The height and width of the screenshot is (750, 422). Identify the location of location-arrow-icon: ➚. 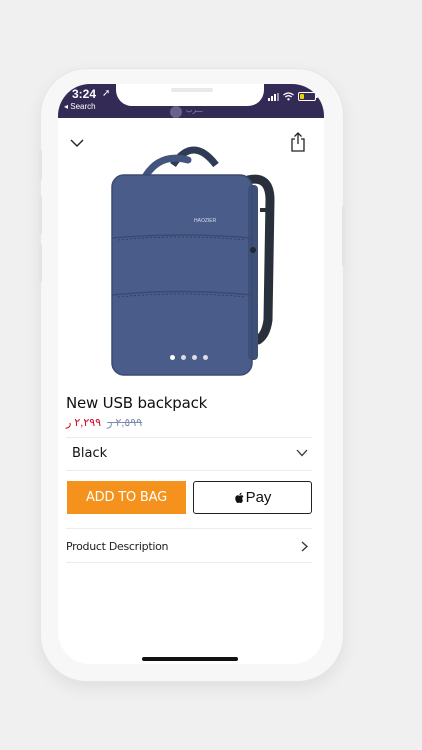
(106, 93).